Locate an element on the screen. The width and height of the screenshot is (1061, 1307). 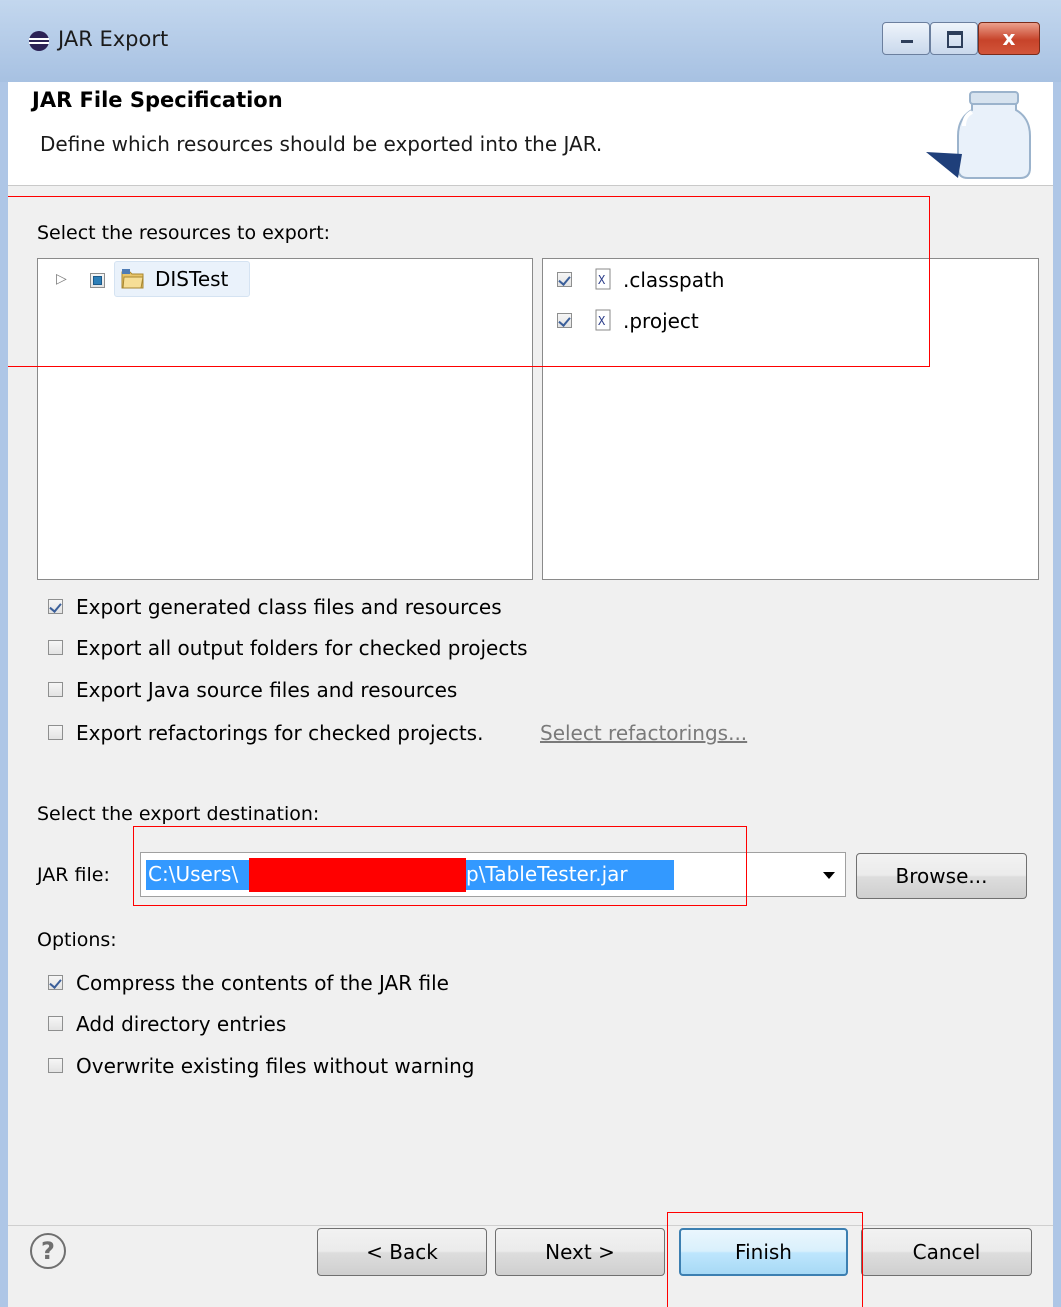
checkbox-export-java-source is located at coordinates (55, 689).